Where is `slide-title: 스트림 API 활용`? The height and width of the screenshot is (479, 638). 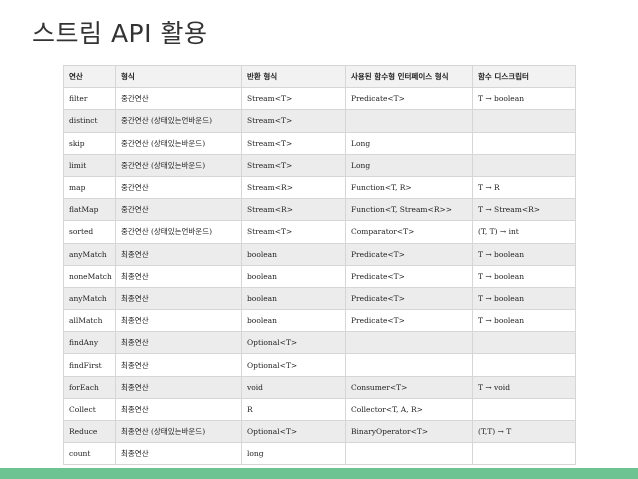 slide-title: 스트림 API 활용 is located at coordinates (120, 33).